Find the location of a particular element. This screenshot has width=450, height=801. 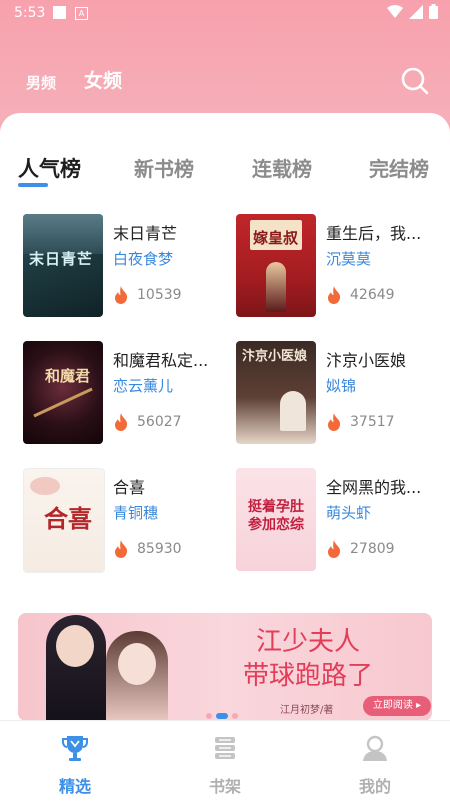

book-item: 末日青芒 末日青芒 白夜食梦 10539 is located at coordinates (125, 266).